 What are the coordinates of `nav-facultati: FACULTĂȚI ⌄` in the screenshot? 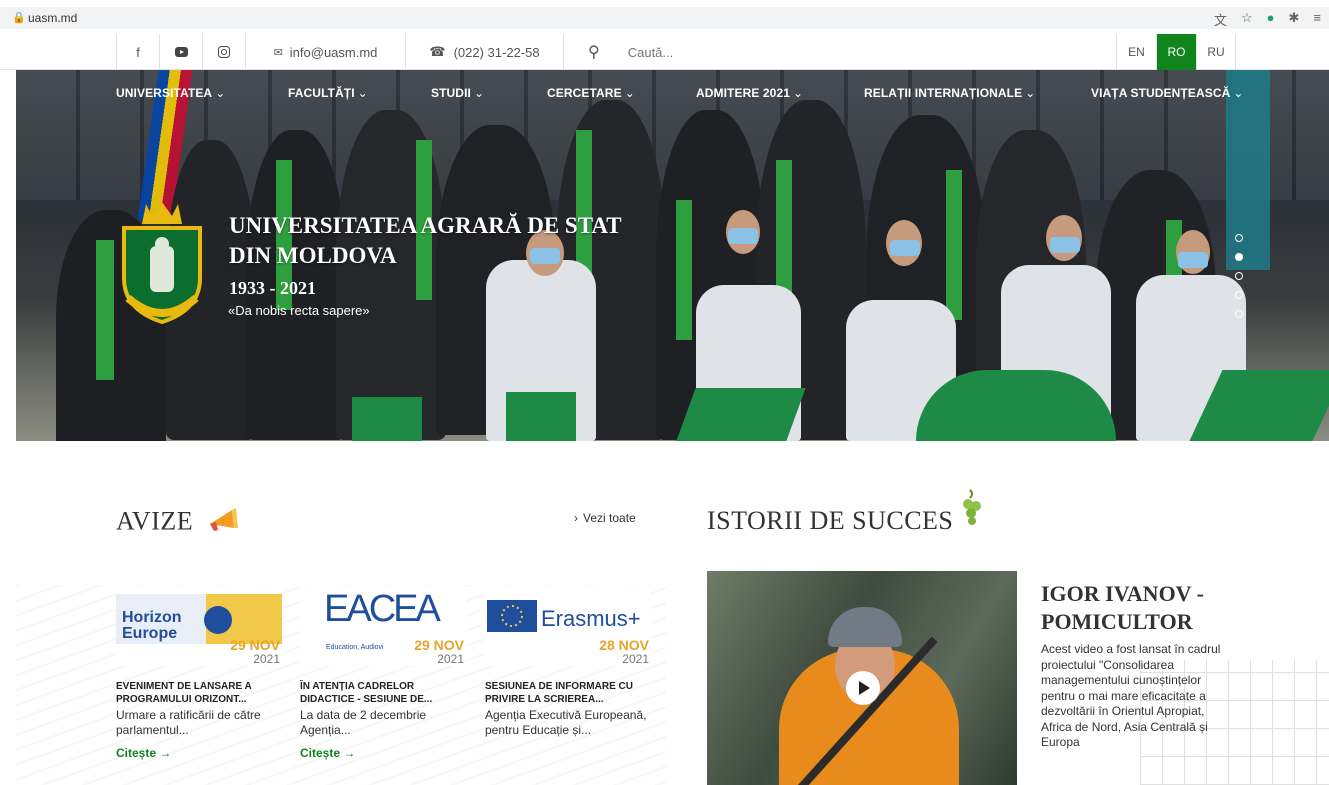 It's located at (328, 93).